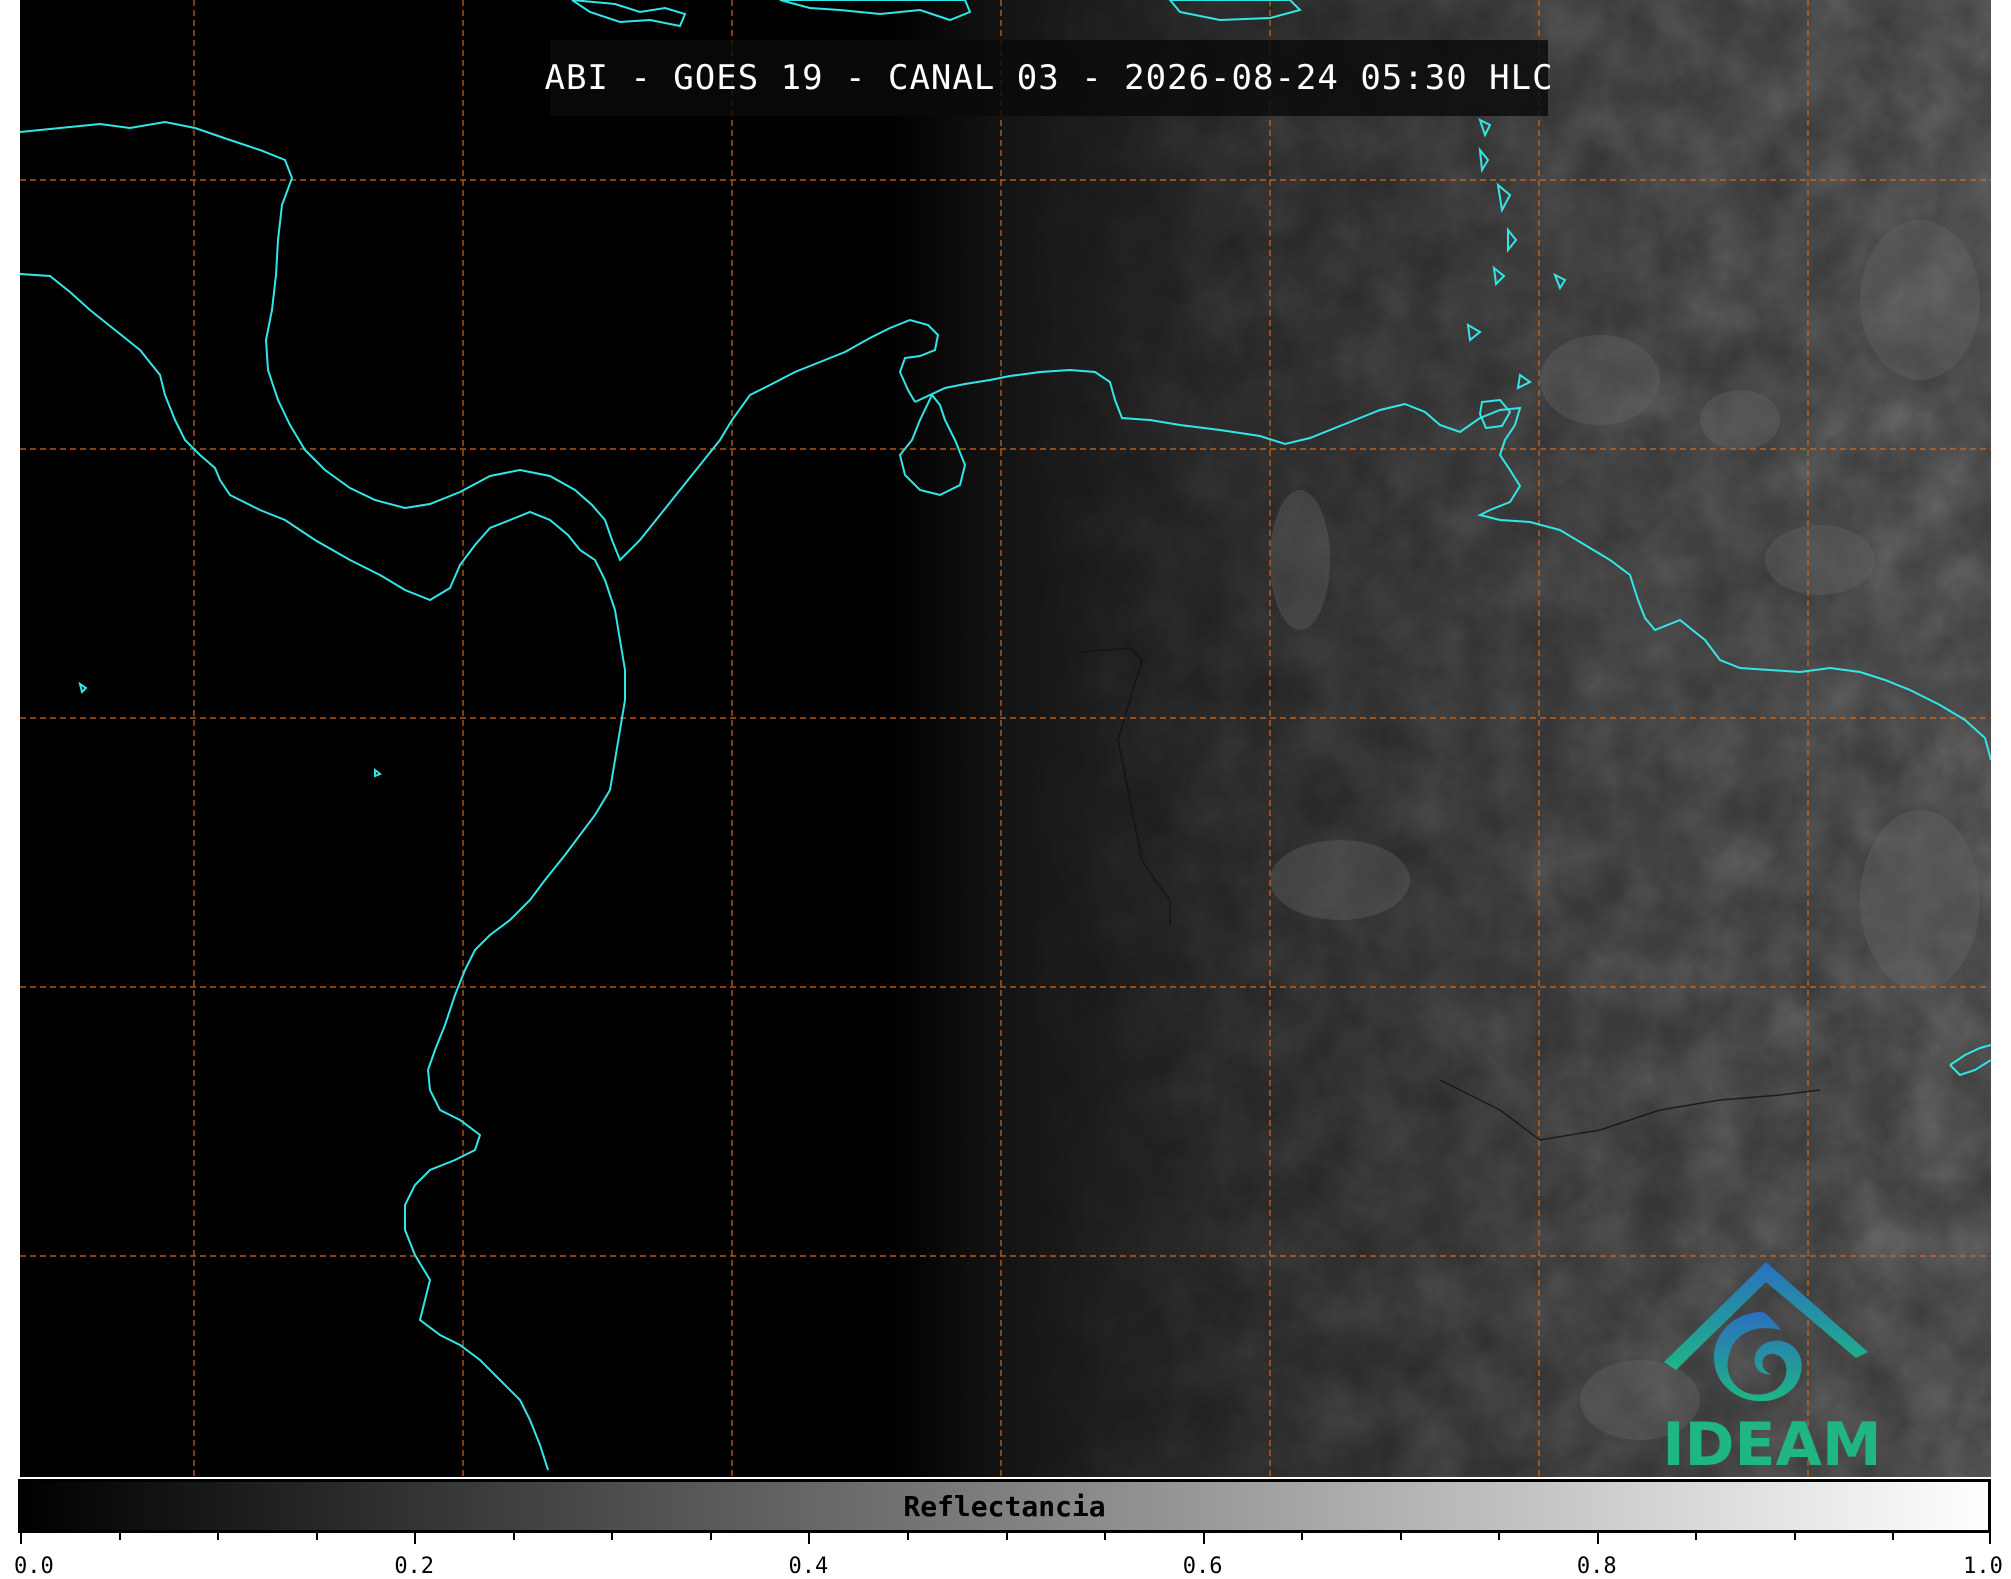 The height and width of the screenshot is (1579, 2011). Describe the element at coordinates (808, 1566) in the screenshot. I see `colorbar-tick-label: 0.4` at that location.